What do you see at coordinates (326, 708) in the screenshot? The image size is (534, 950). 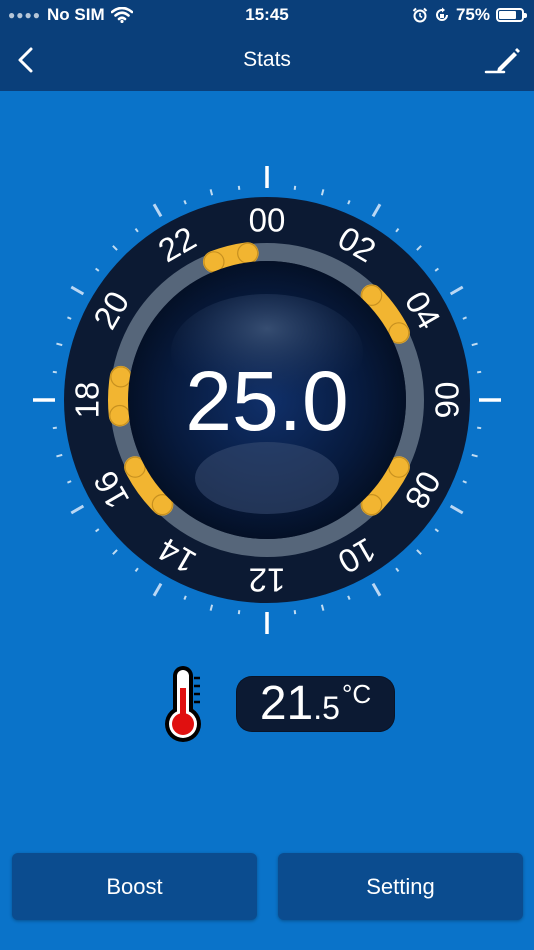 I see `room-temperature-decimal: .5` at bounding box center [326, 708].